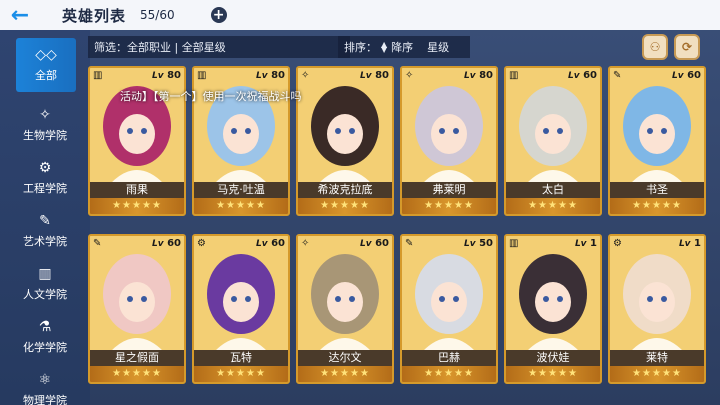  I want to click on sort-button: 排序： ▲ ▼ 降序 星级, so click(404, 47).